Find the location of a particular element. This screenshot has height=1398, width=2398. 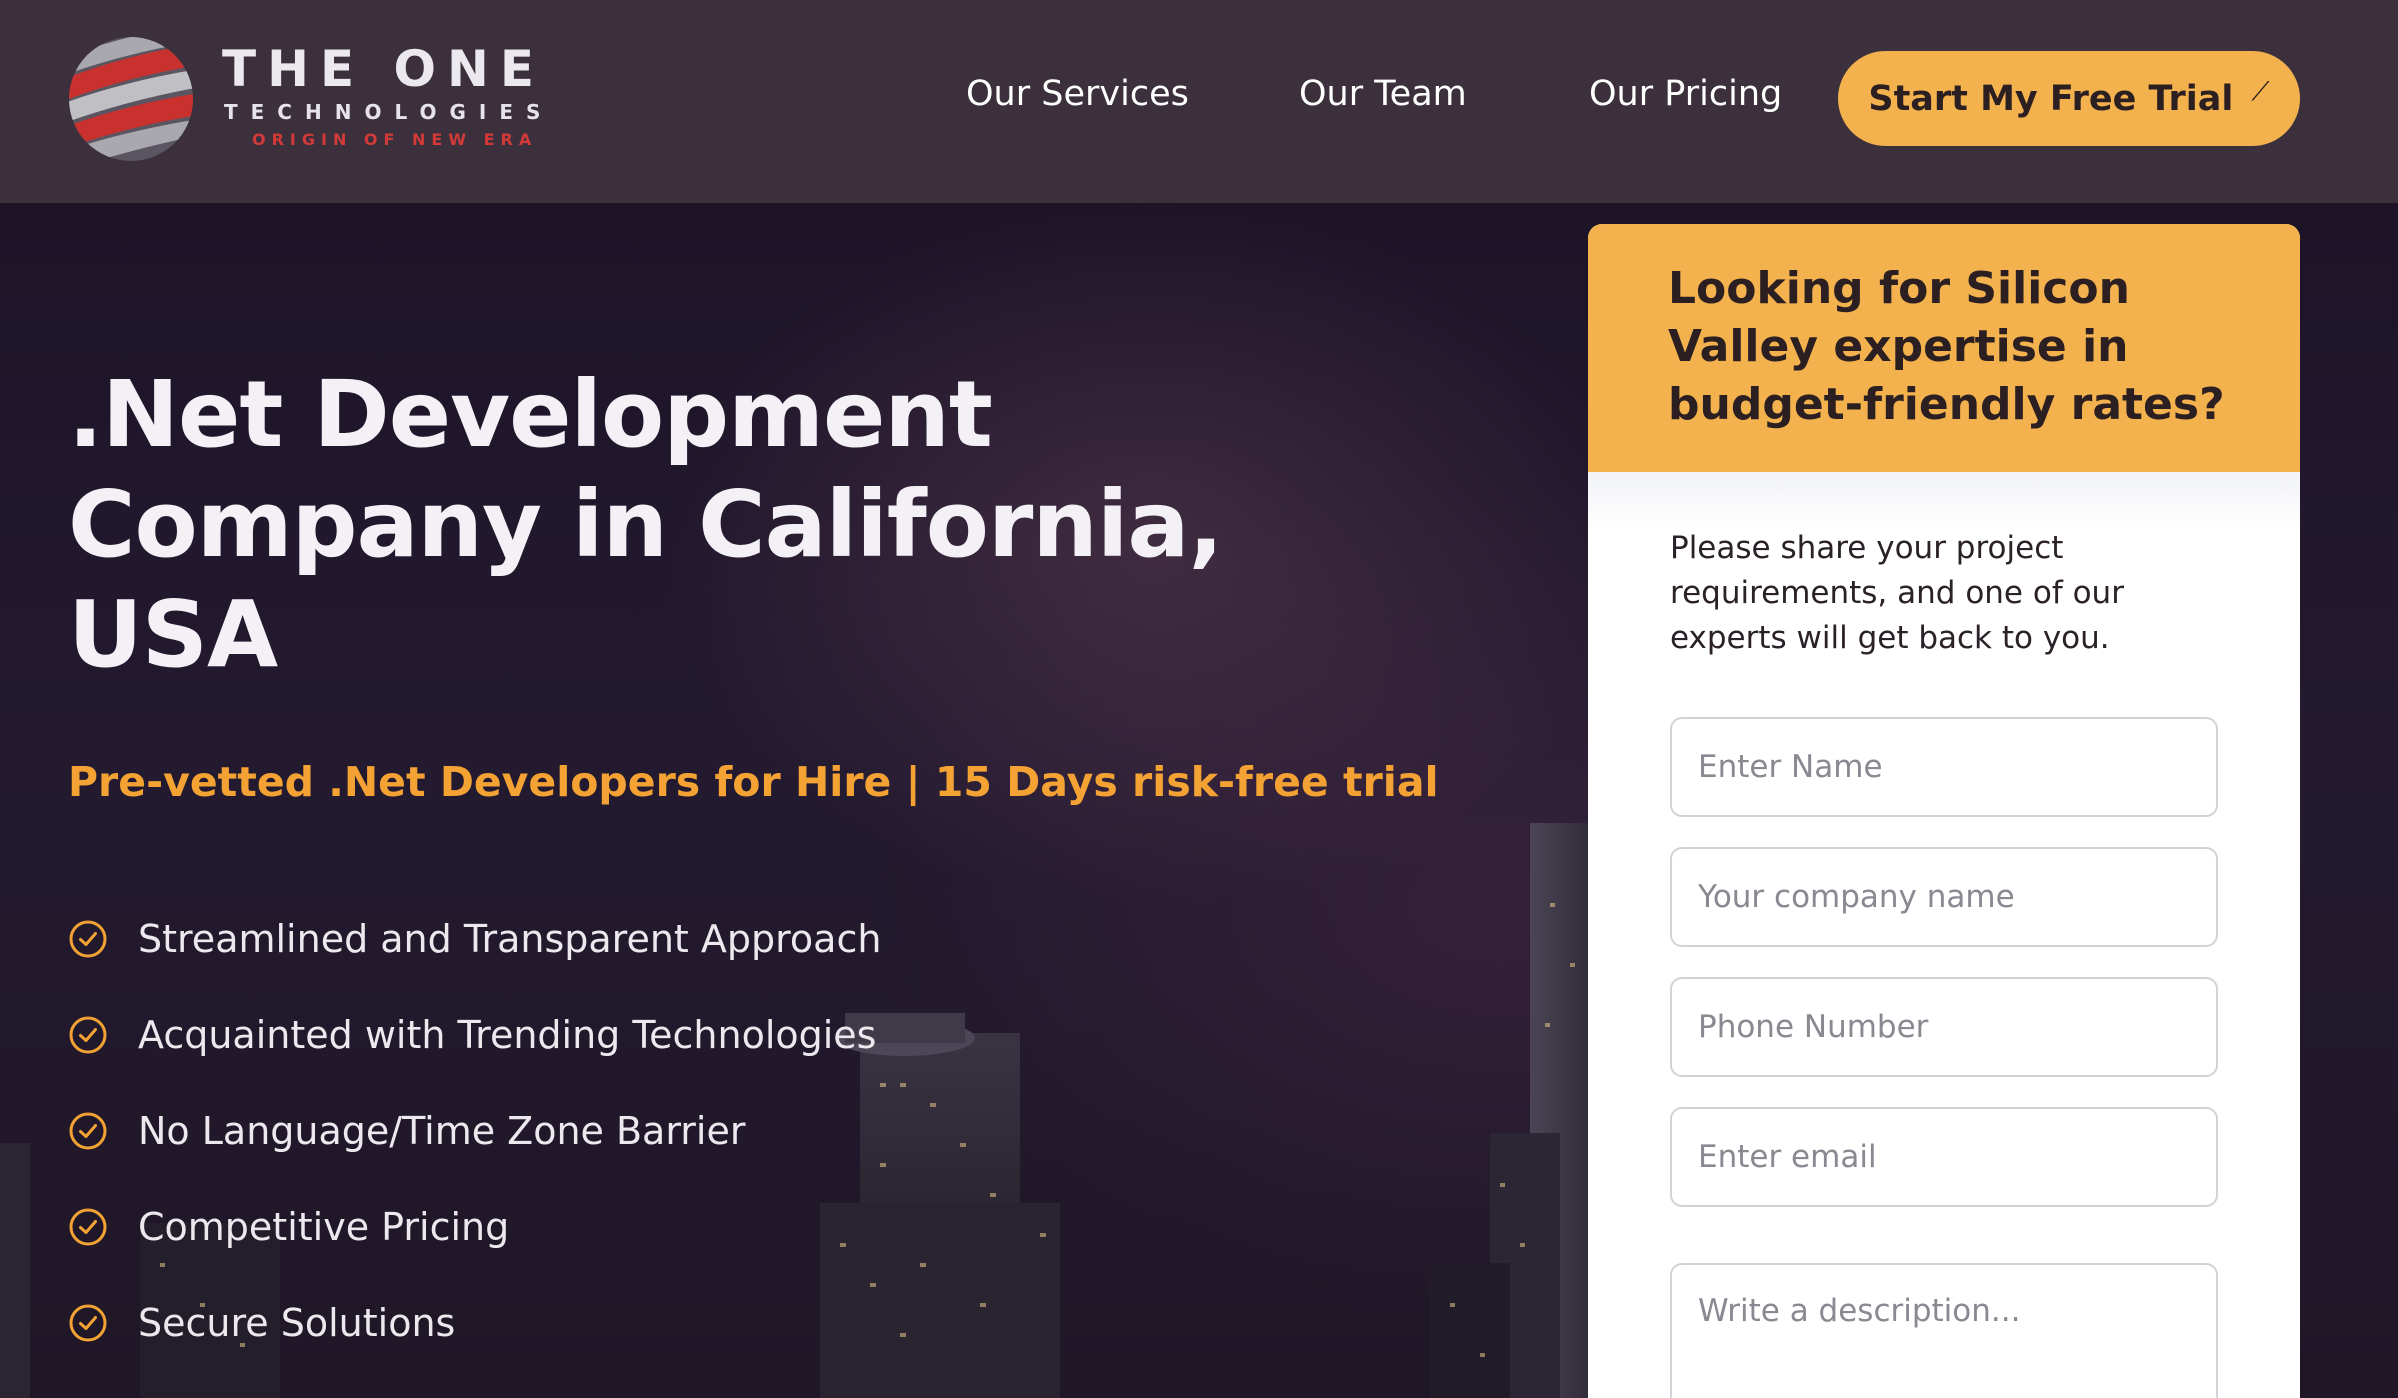

company-name-input is located at coordinates (1944, 897).